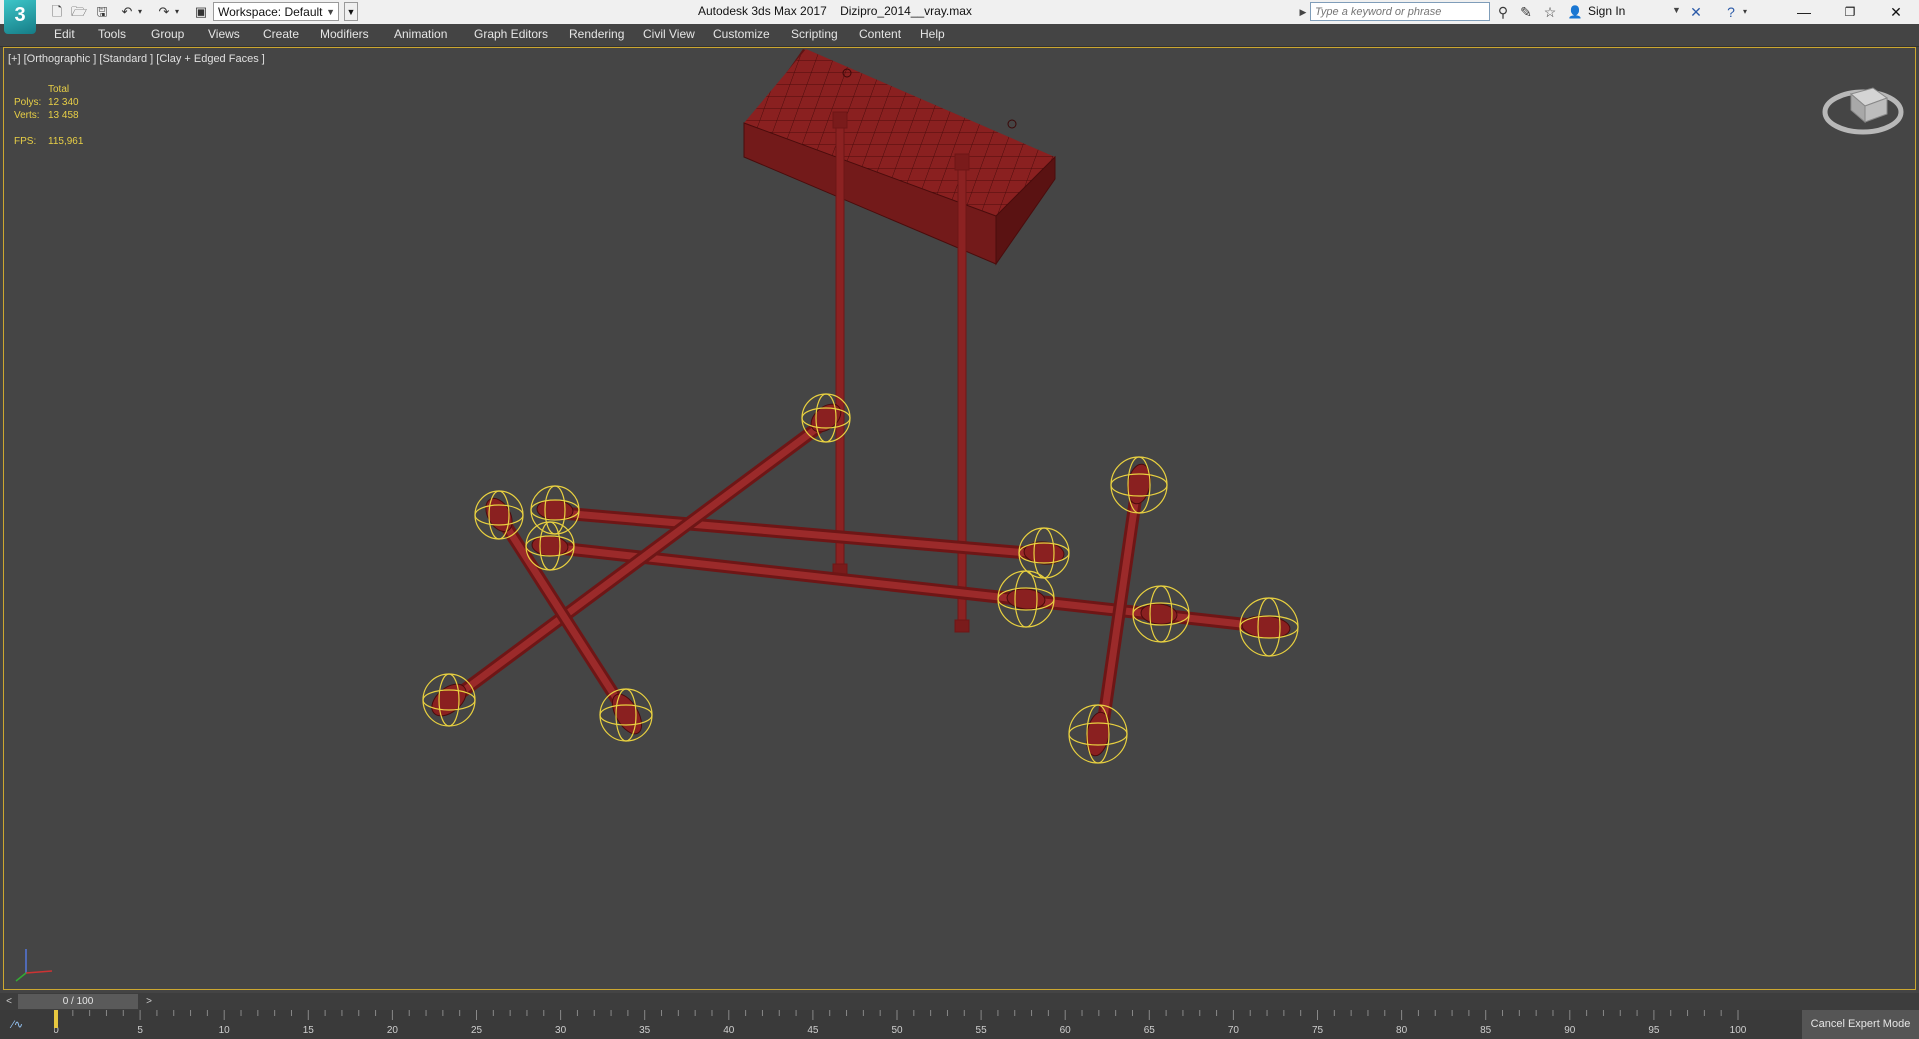 This screenshot has width=1919, height=1039. I want to click on ruler-tick-label: 5, so click(140, 1030).